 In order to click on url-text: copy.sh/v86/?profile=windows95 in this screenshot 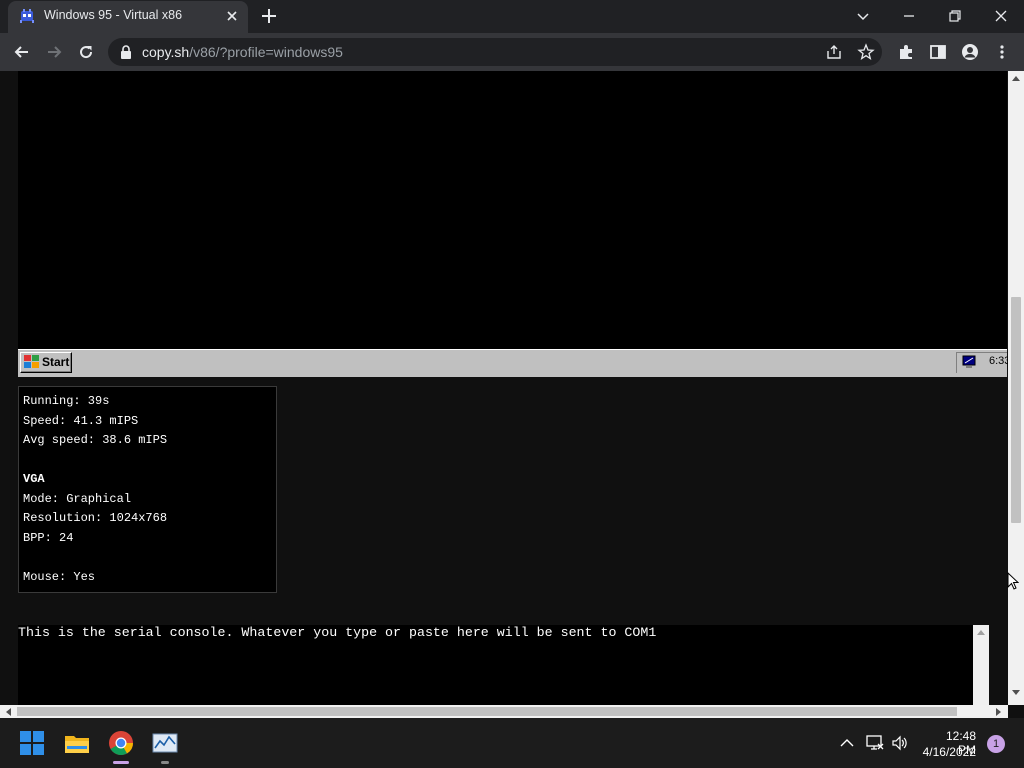, I will do `click(242, 52)`.